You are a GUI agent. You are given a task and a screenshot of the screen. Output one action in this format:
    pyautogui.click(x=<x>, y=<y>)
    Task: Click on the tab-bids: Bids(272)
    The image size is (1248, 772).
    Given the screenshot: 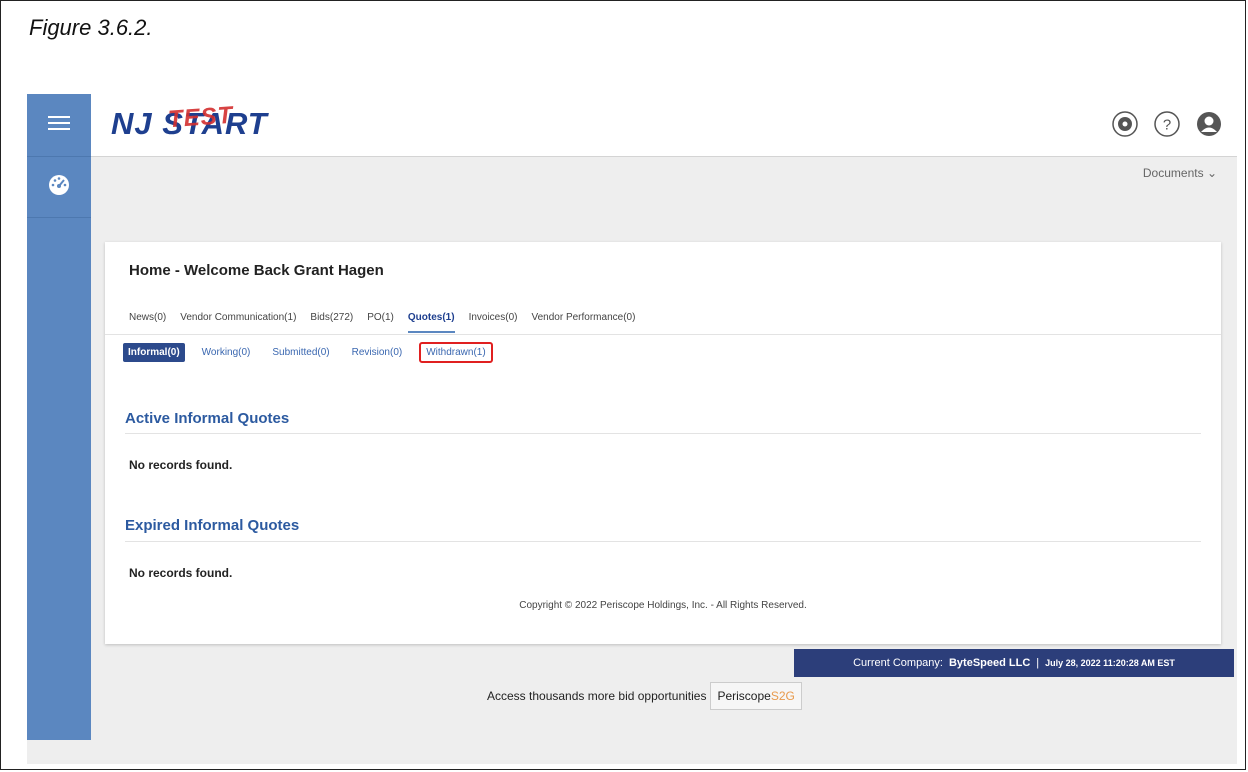 What is the action you would take?
    pyautogui.click(x=331, y=322)
    